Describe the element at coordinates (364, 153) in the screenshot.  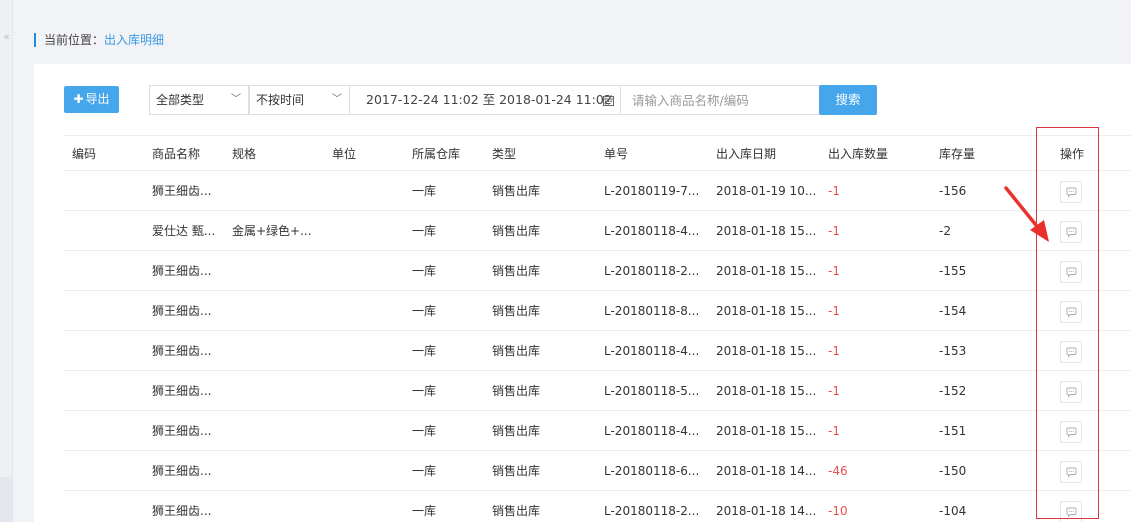
I see `header-unit: 单位` at that location.